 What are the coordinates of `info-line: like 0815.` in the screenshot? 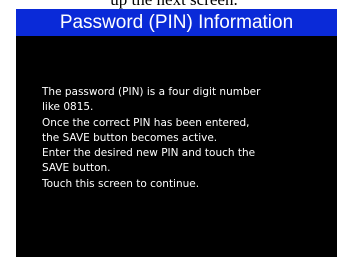 It's located at (68, 107).